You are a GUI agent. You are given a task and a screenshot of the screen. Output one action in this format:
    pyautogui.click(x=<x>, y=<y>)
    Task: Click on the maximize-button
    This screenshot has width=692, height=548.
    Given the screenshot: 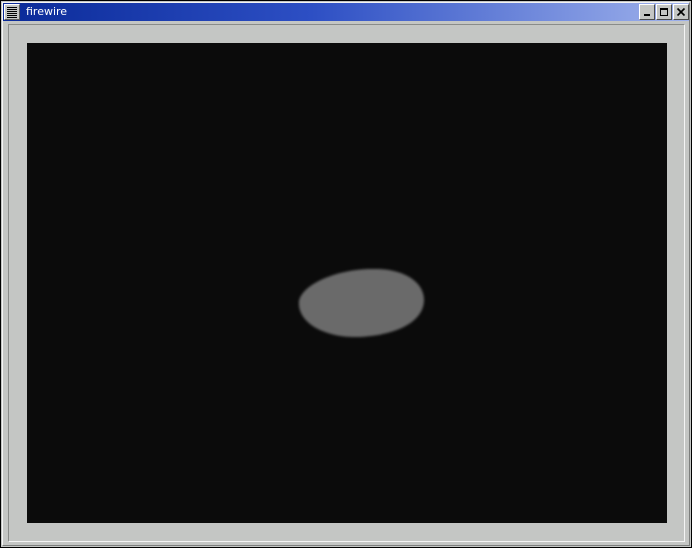 What is the action you would take?
    pyautogui.click(x=664, y=12)
    